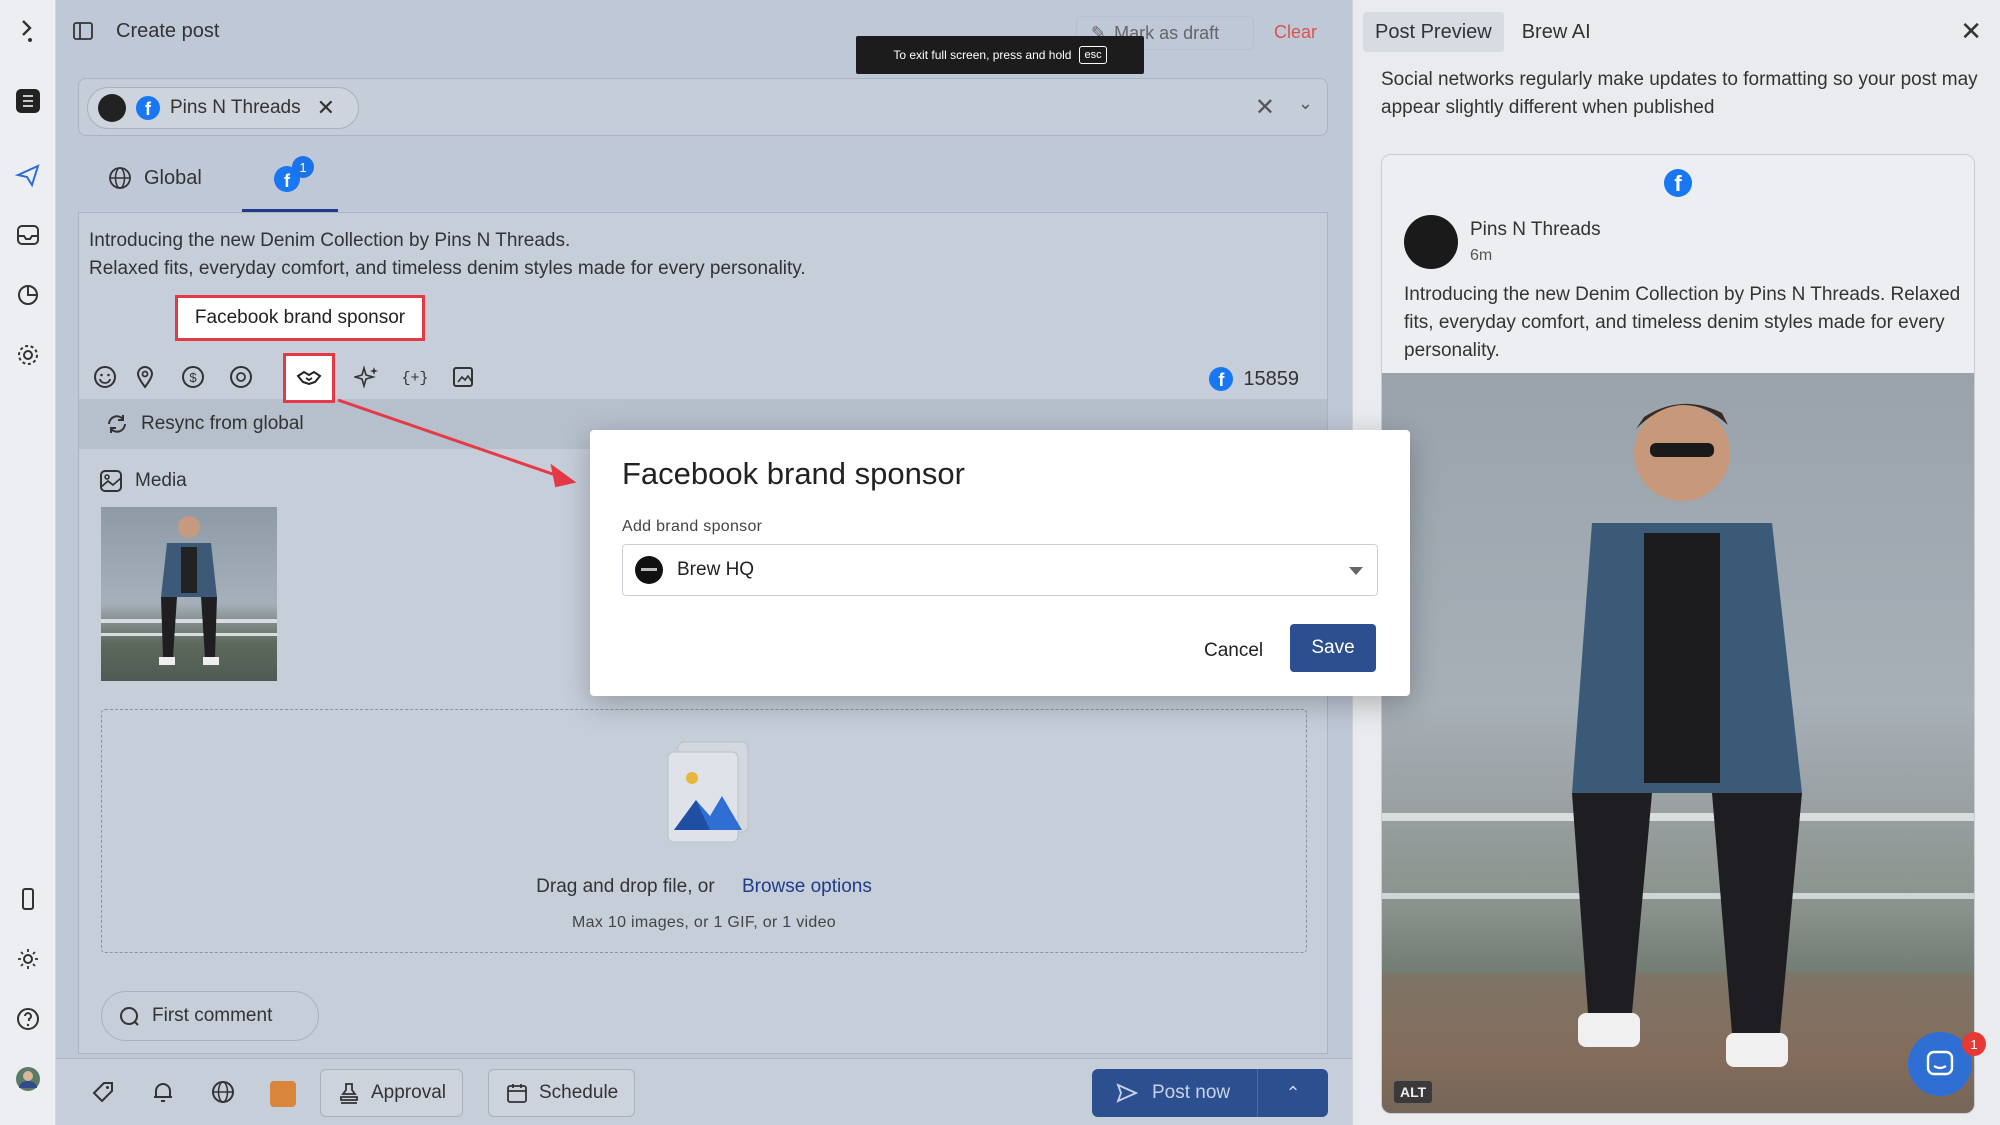 This screenshot has width=2000, height=1125. Describe the element at coordinates (104, 1093) in the screenshot. I see `tag-icon` at that location.